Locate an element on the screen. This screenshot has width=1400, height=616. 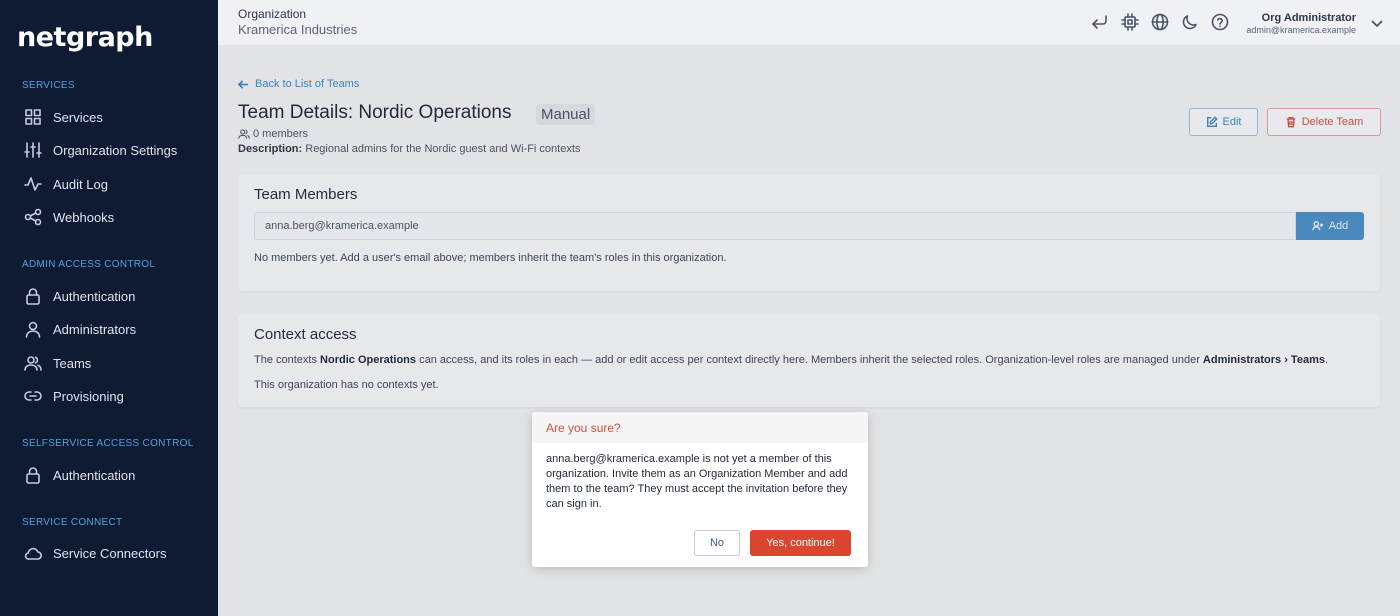
sidebar-item-audit-log: Audit Log is located at coordinates (119, 184).